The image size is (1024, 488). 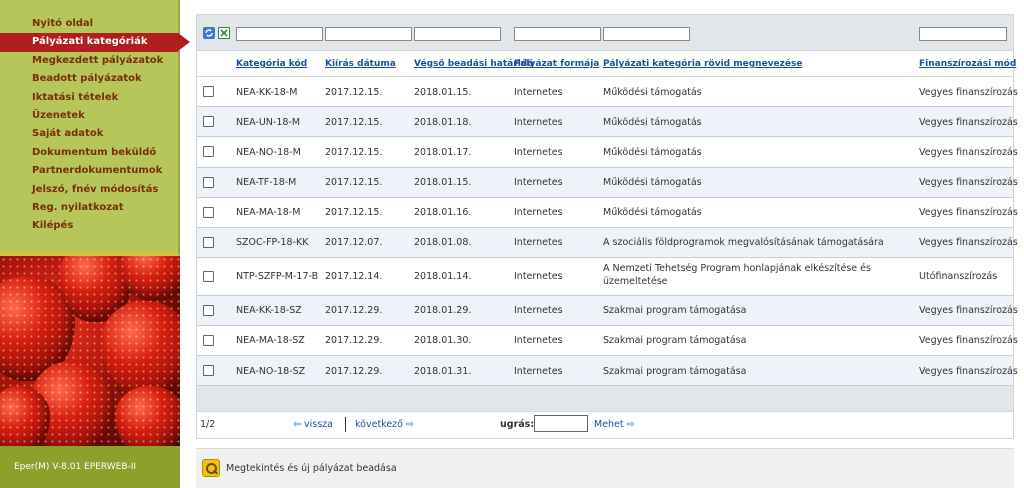 What do you see at coordinates (443, 341) in the screenshot?
I see `cell-deadline: 2018.01.30.` at bounding box center [443, 341].